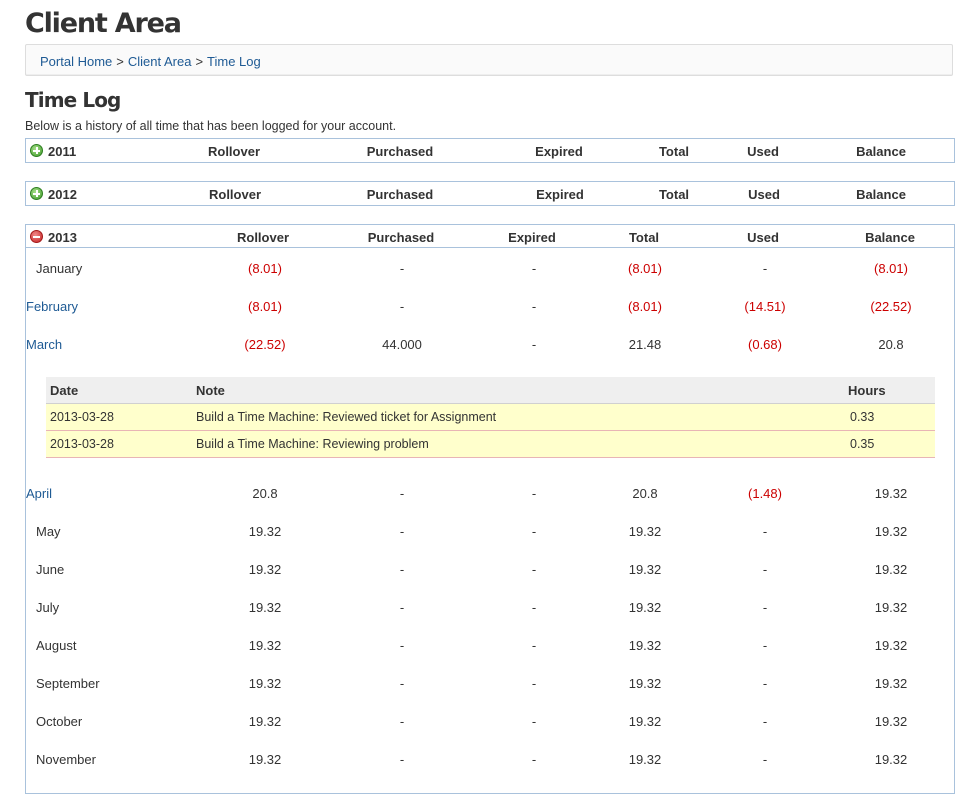  Describe the element at coordinates (490, 686) in the screenshot. I see `month-row: September 19.32 - - 19.32 - 19.32` at that location.